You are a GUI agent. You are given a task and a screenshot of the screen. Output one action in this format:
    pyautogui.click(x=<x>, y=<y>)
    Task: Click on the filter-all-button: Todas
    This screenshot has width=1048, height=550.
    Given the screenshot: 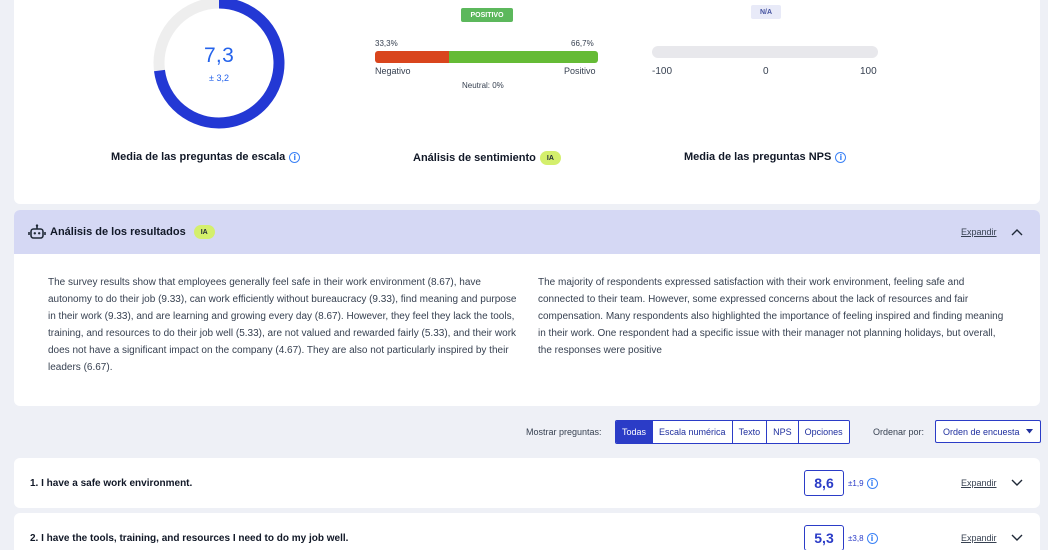 What is the action you would take?
    pyautogui.click(x=635, y=432)
    